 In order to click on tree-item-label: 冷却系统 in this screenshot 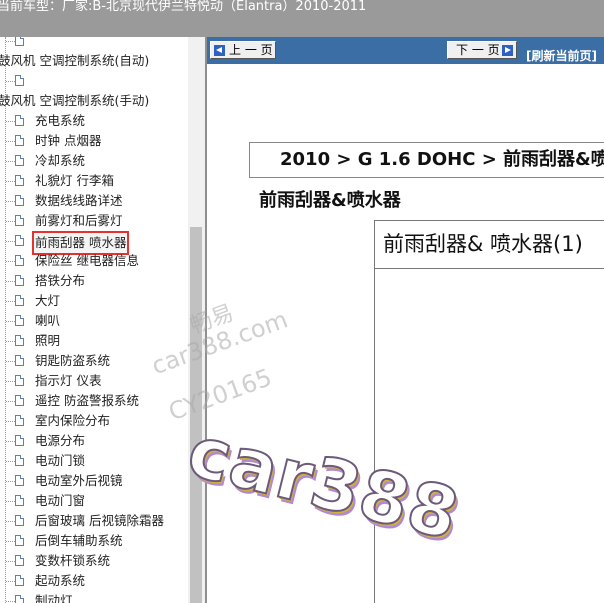, I will do `click(60, 161)`.